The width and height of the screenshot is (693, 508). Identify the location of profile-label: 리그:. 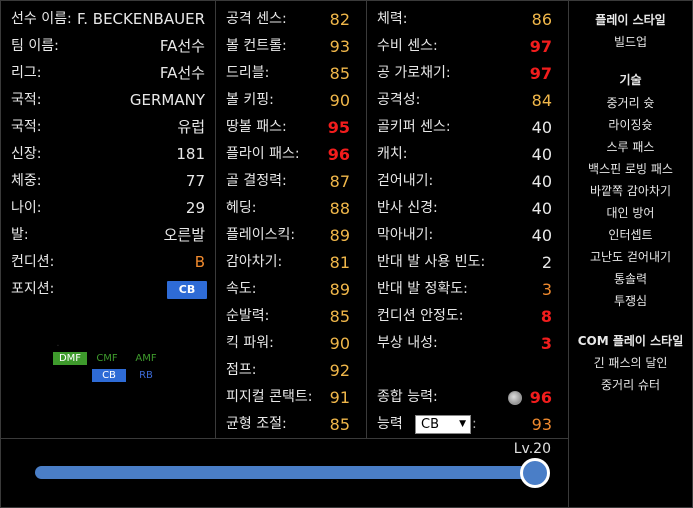
(26, 73).